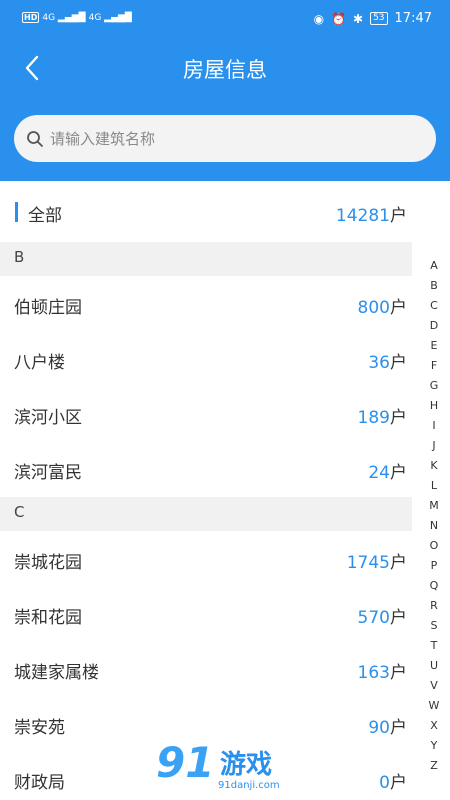 This screenshot has height=800, width=450. What do you see at coordinates (206, 614) in the screenshot?
I see `list-item: 崇和花园 570户` at bounding box center [206, 614].